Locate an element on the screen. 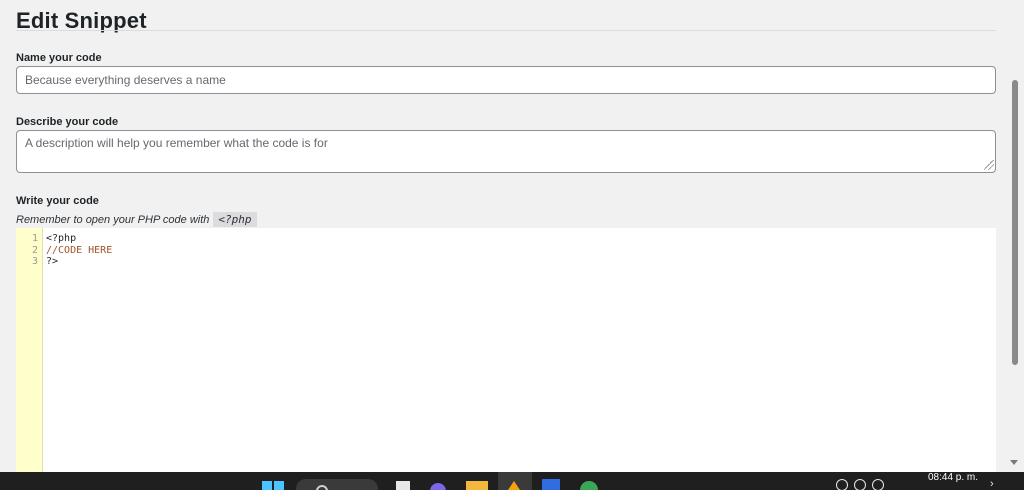 The width and height of the screenshot is (1024, 490). line-number: 1 is located at coordinates (34, 238).